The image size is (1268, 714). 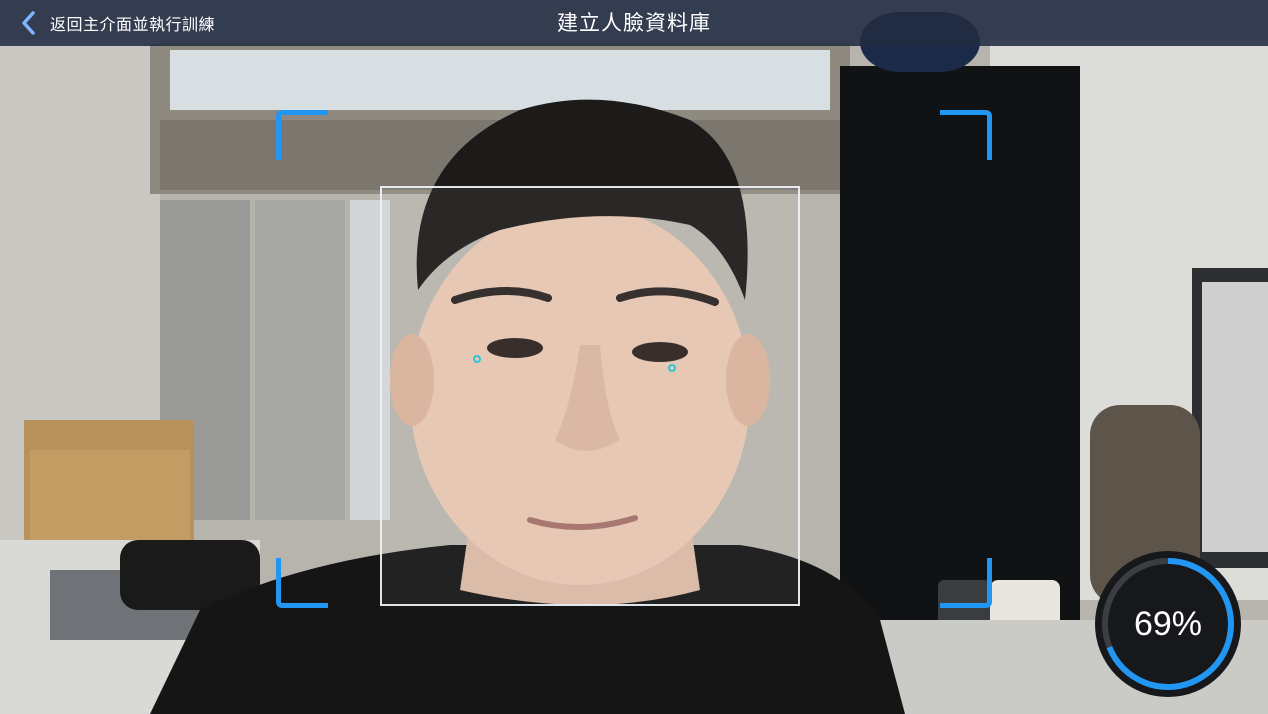 I want to click on capture-progress: 69%, so click(x=1168, y=624).